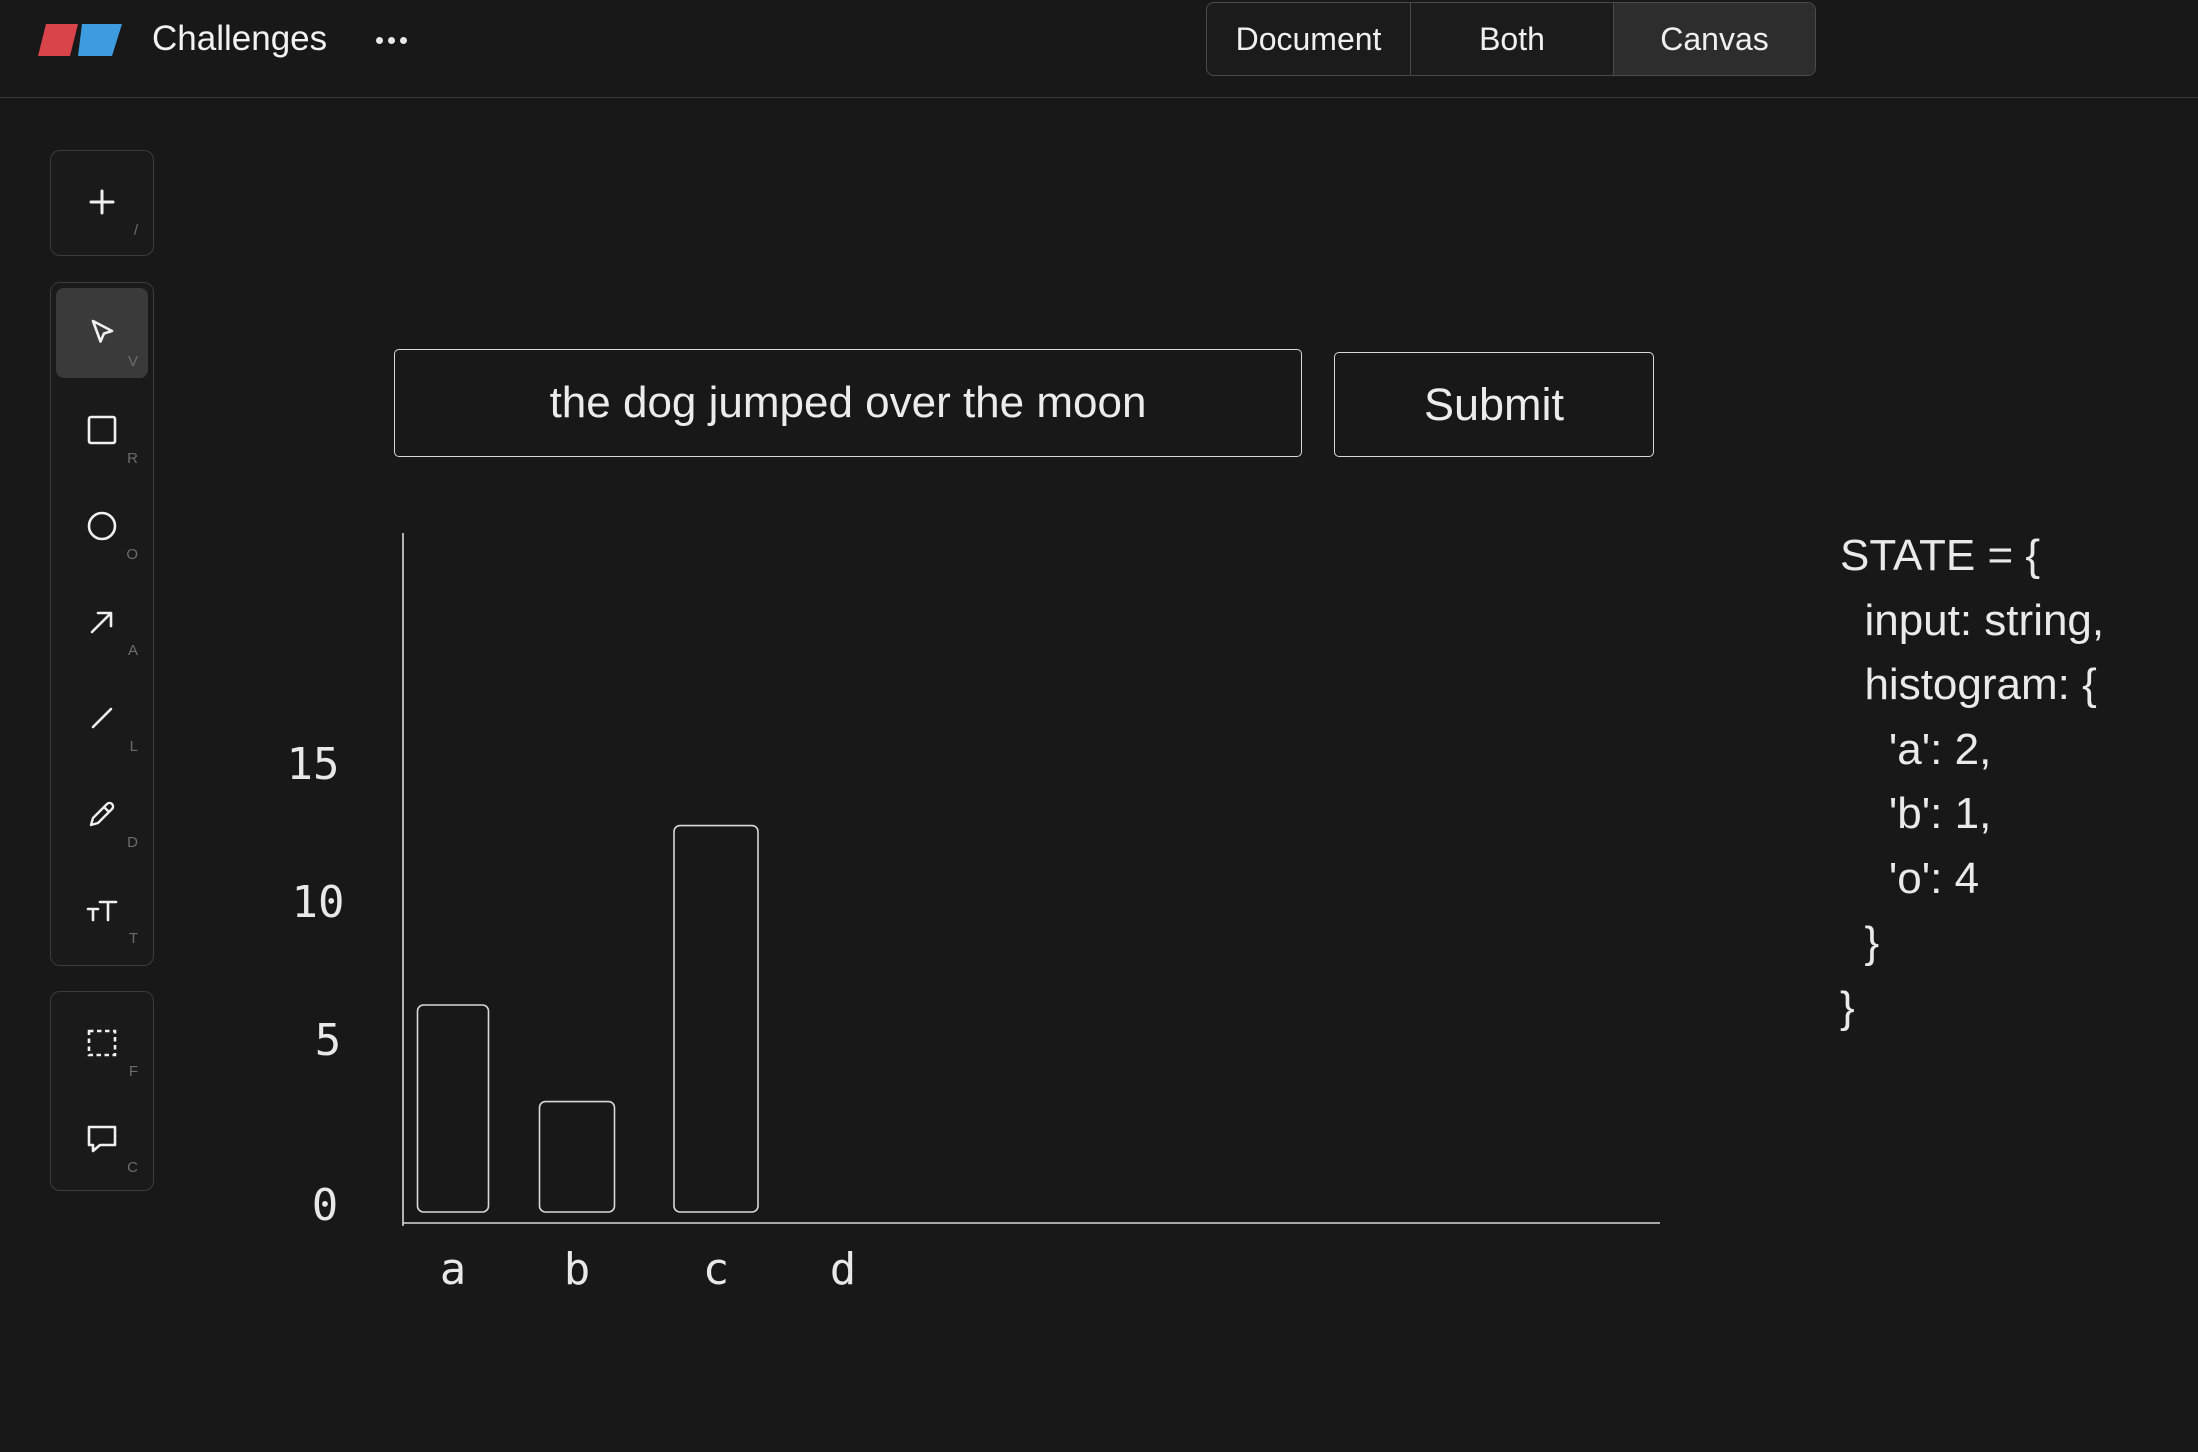 The width and height of the screenshot is (2198, 1452). Describe the element at coordinates (328, 1040) in the screenshot. I see `y-tick-label: 5` at that location.